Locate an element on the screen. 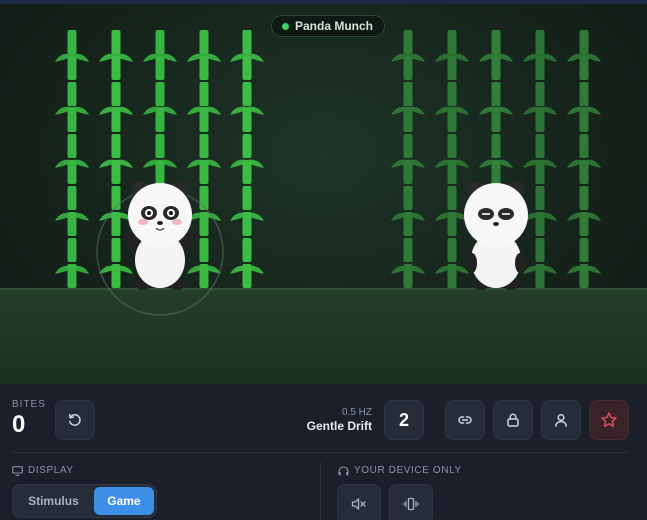 The height and width of the screenshot is (520, 647). game-title: Panda Munch is located at coordinates (334, 26).